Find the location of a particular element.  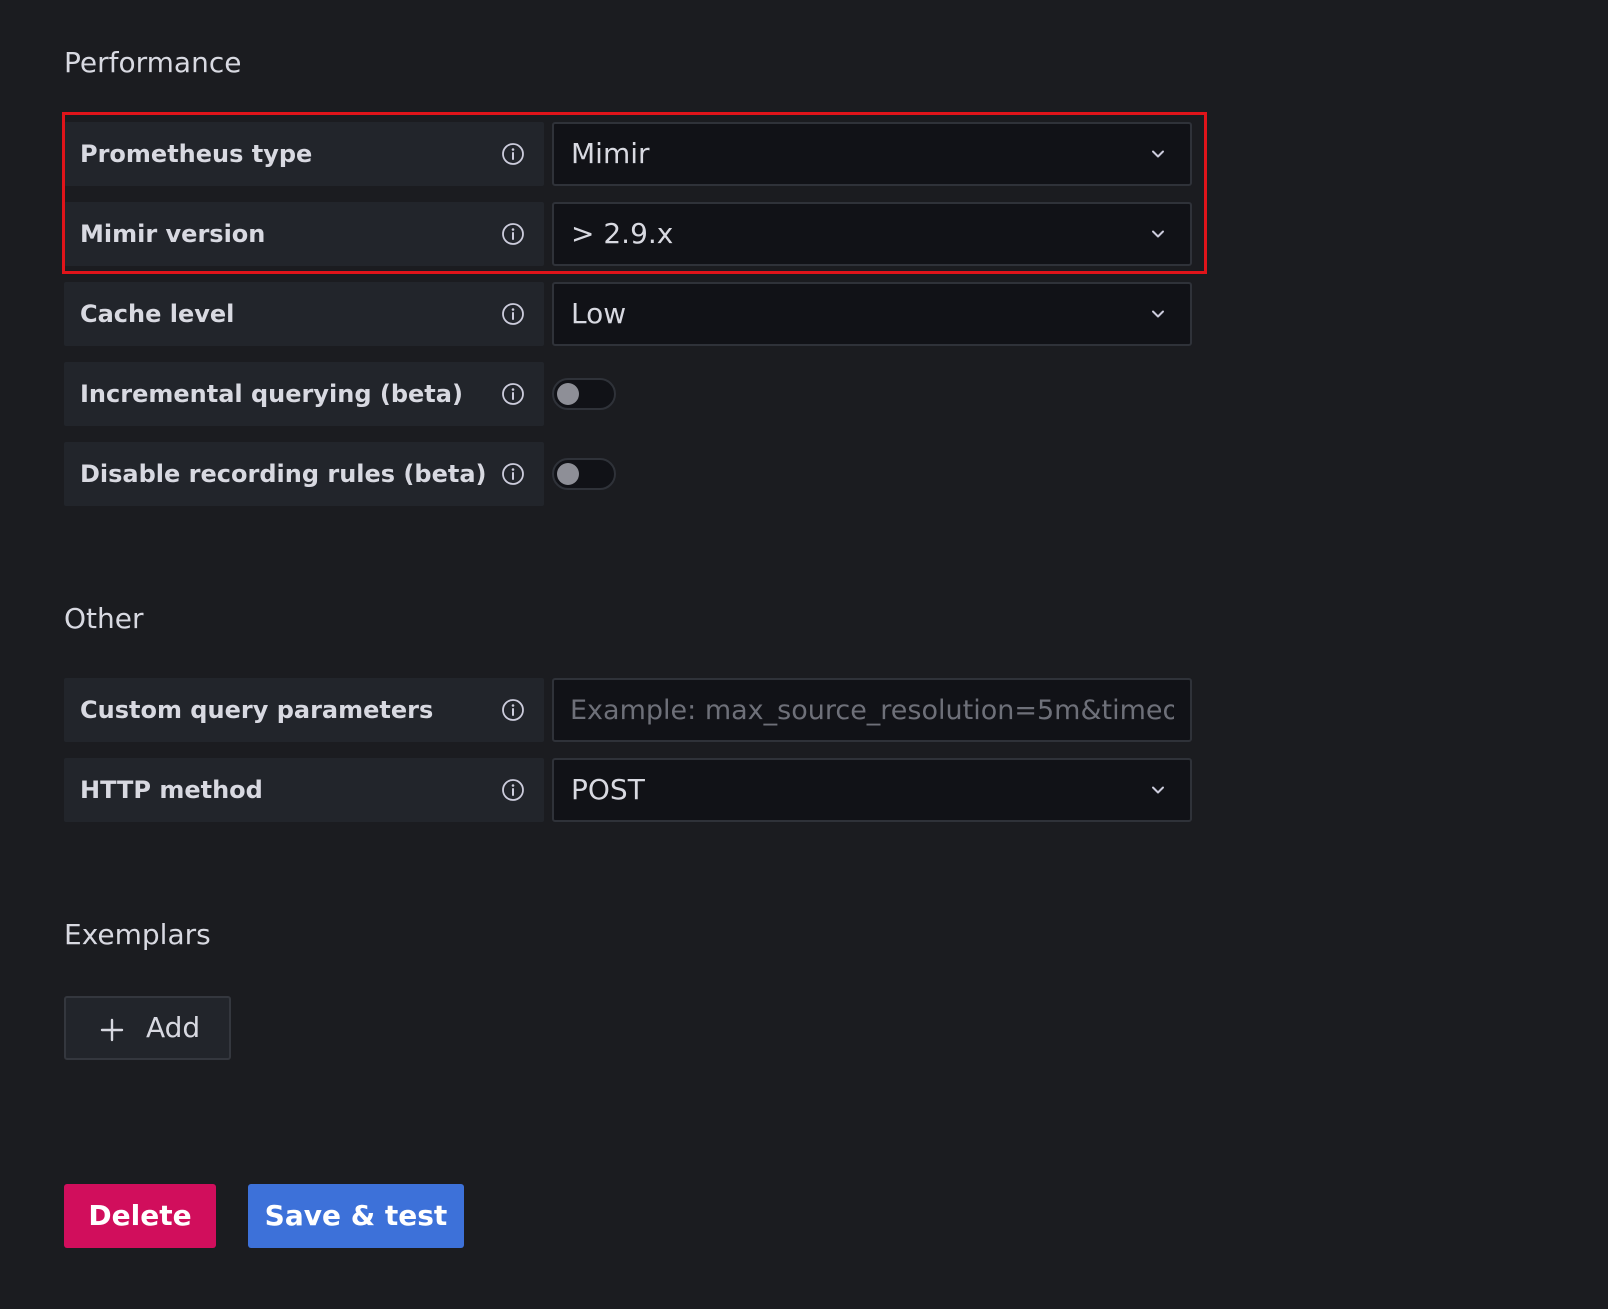

http-method-select: POST is located at coordinates (872, 790).